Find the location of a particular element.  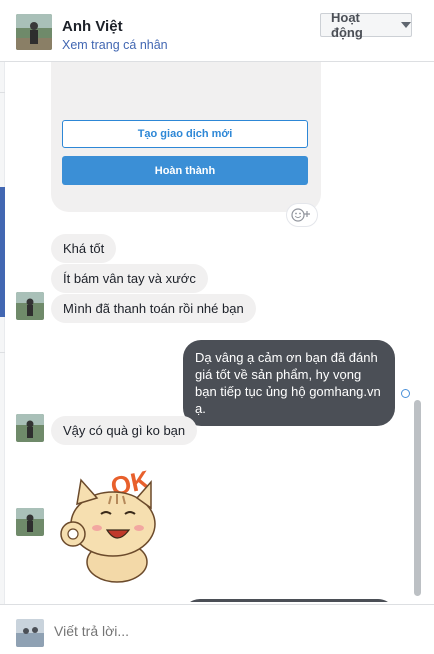

transaction-card: Tạo giao dịch mới Hoàn thành is located at coordinates (186, 137).